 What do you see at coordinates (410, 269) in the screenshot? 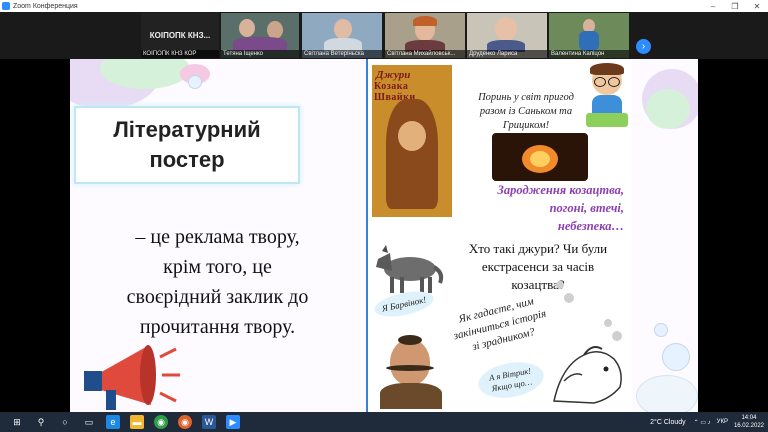
I see `wolf-icon` at bounding box center [410, 269].